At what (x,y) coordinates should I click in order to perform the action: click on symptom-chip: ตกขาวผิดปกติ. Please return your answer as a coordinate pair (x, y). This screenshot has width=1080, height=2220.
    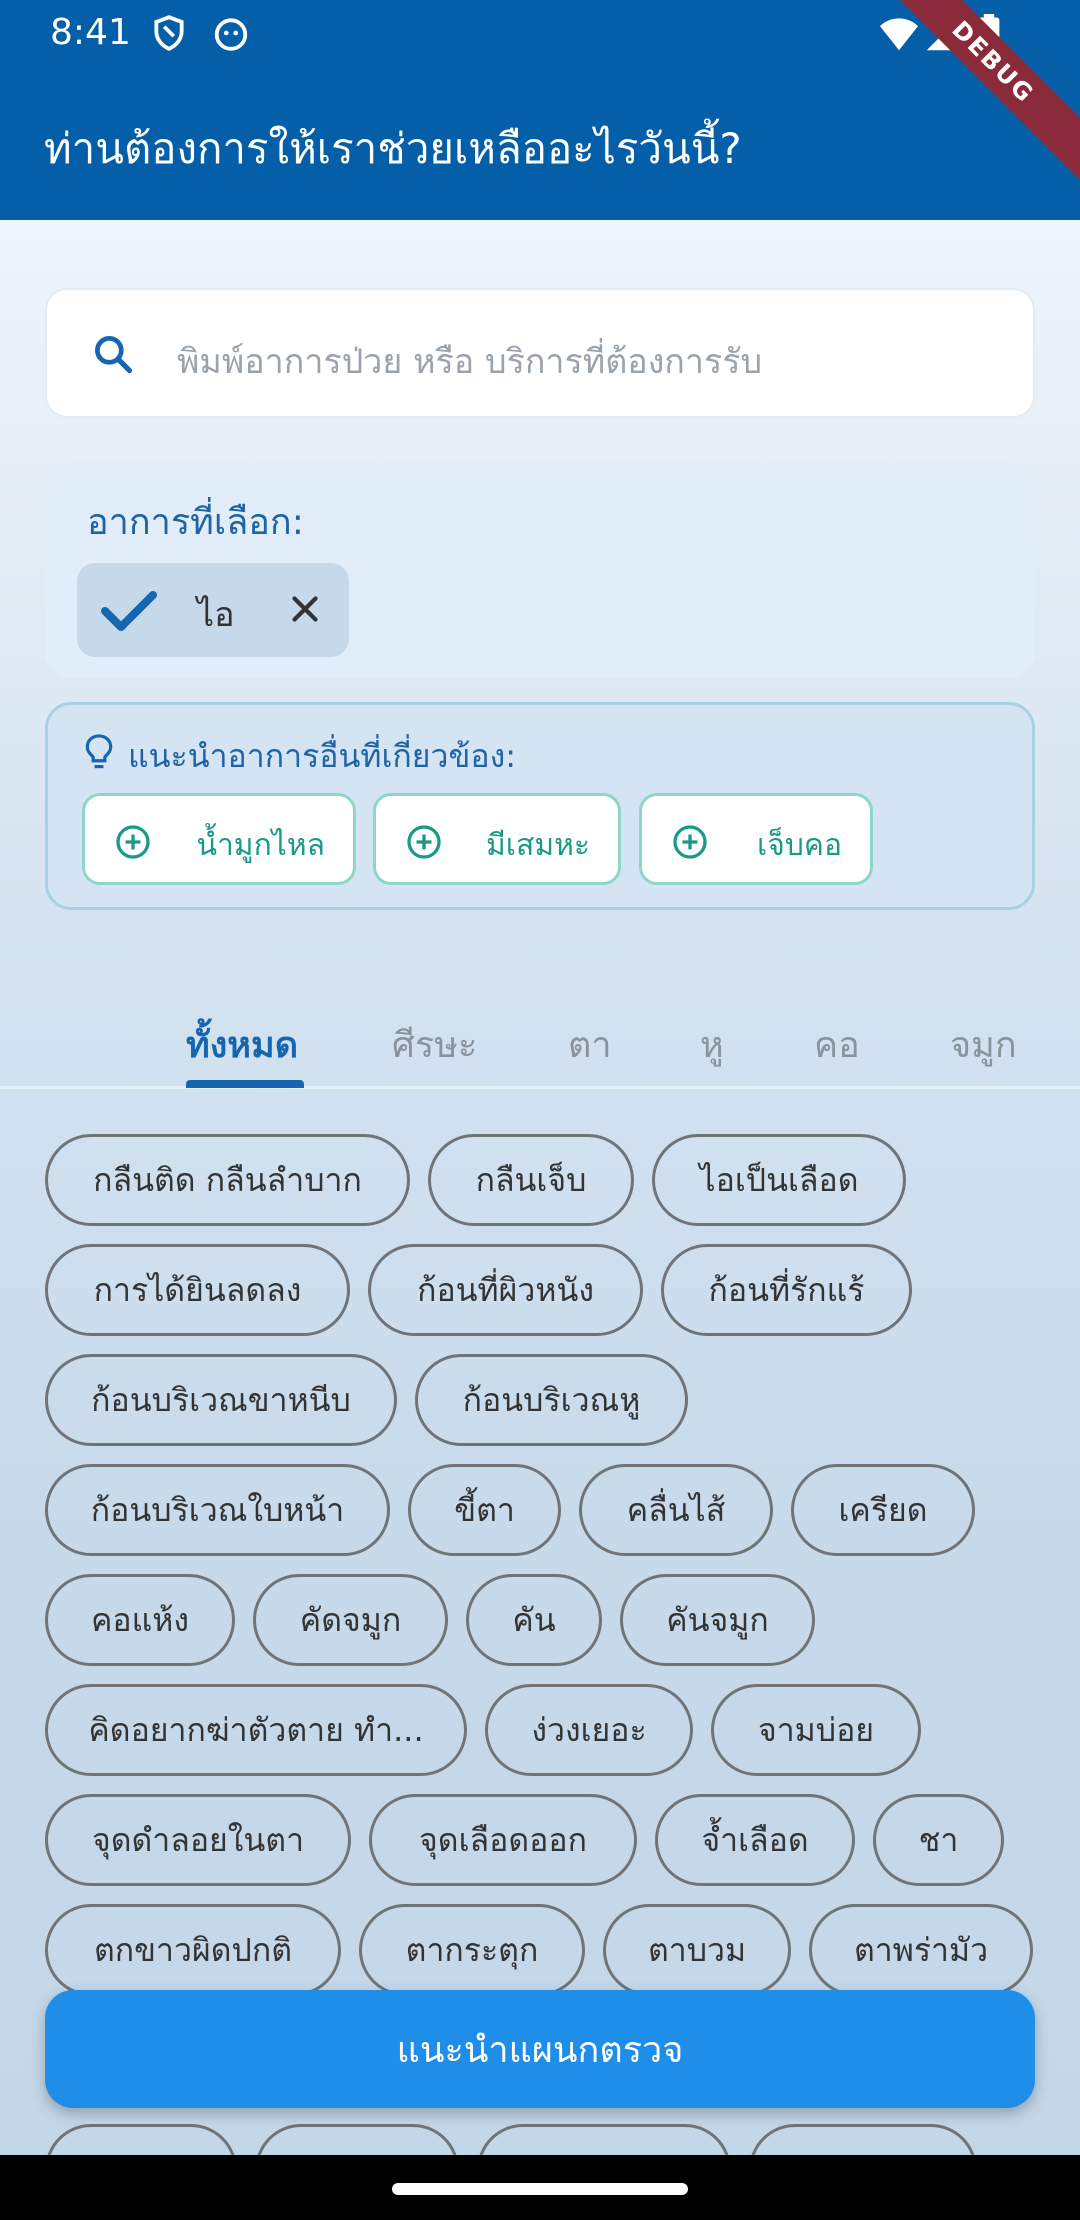
    Looking at the image, I should click on (193, 1950).